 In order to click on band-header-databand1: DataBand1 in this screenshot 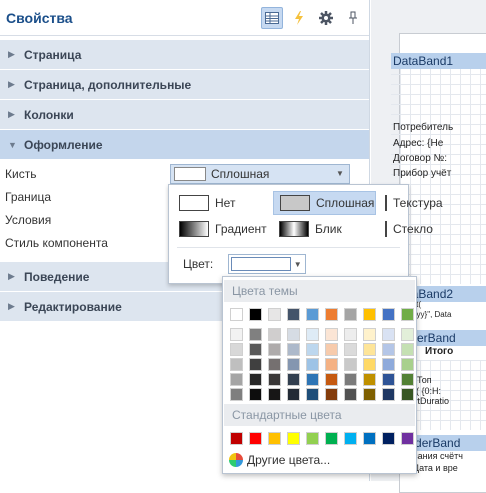, I will do `click(438, 61)`.